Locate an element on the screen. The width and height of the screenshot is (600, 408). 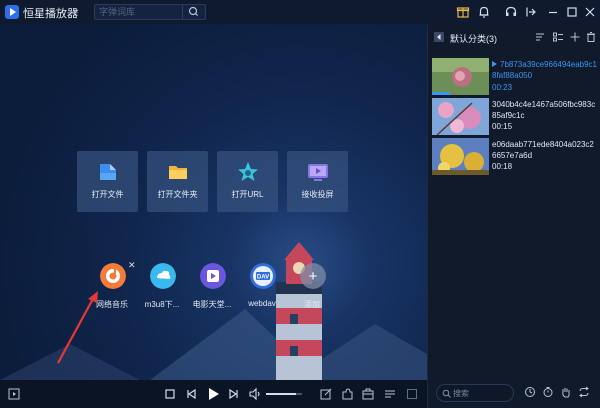
play-icon is located at coordinates (213, 394).